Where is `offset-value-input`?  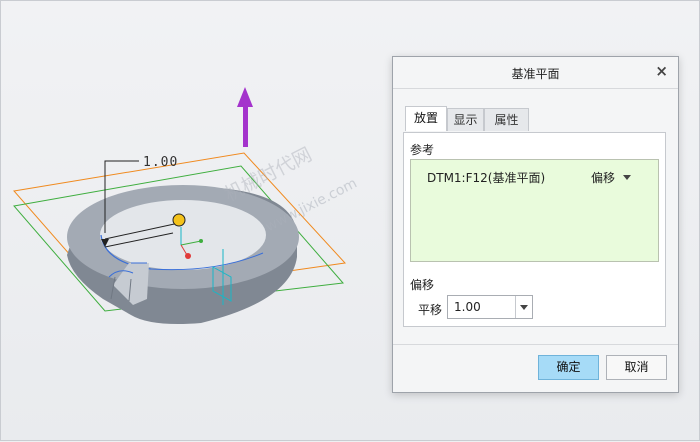
offset-value-input is located at coordinates (482, 307).